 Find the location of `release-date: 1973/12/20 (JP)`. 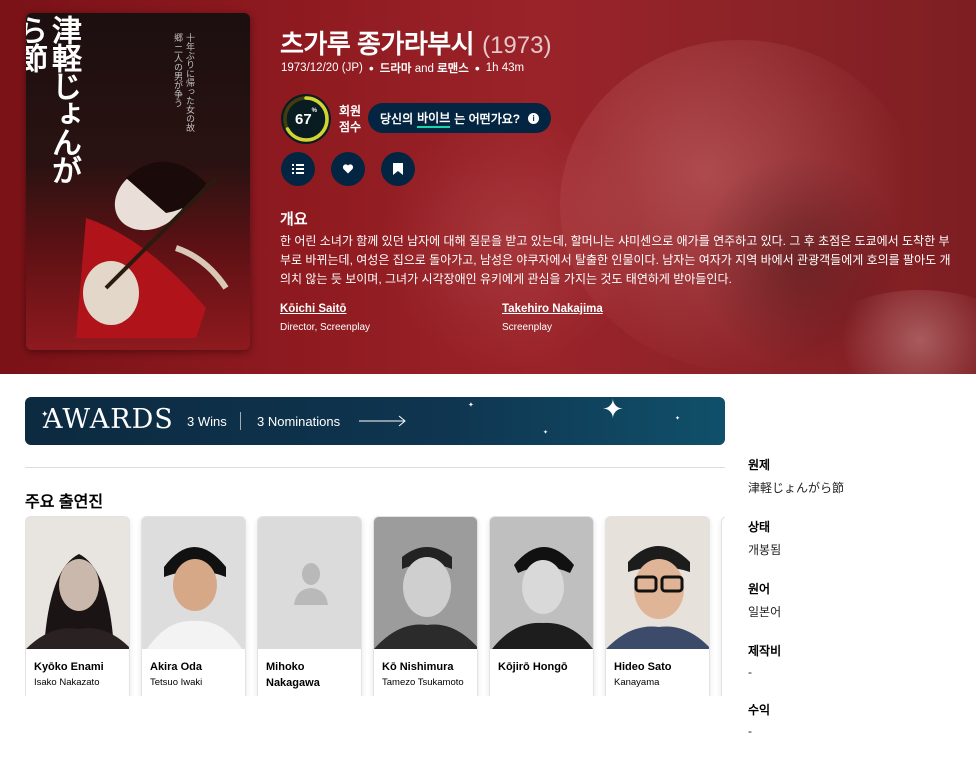

release-date: 1973/12/20 (JP) is located at coordinates (322, 68).